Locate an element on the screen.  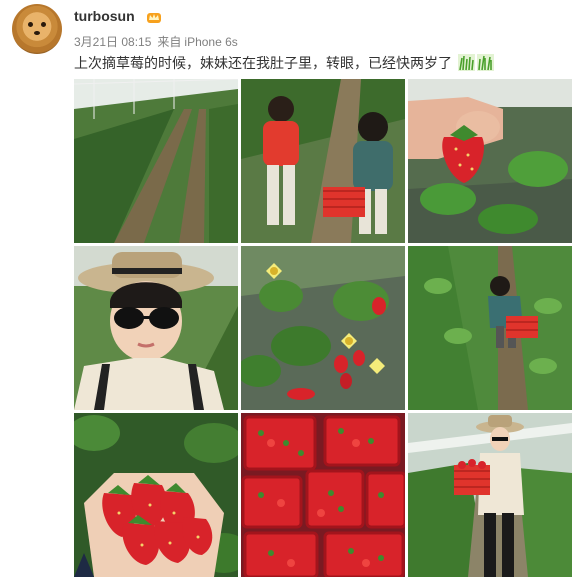
source-device: iPhone 6s is located at coordinates (210, 42).